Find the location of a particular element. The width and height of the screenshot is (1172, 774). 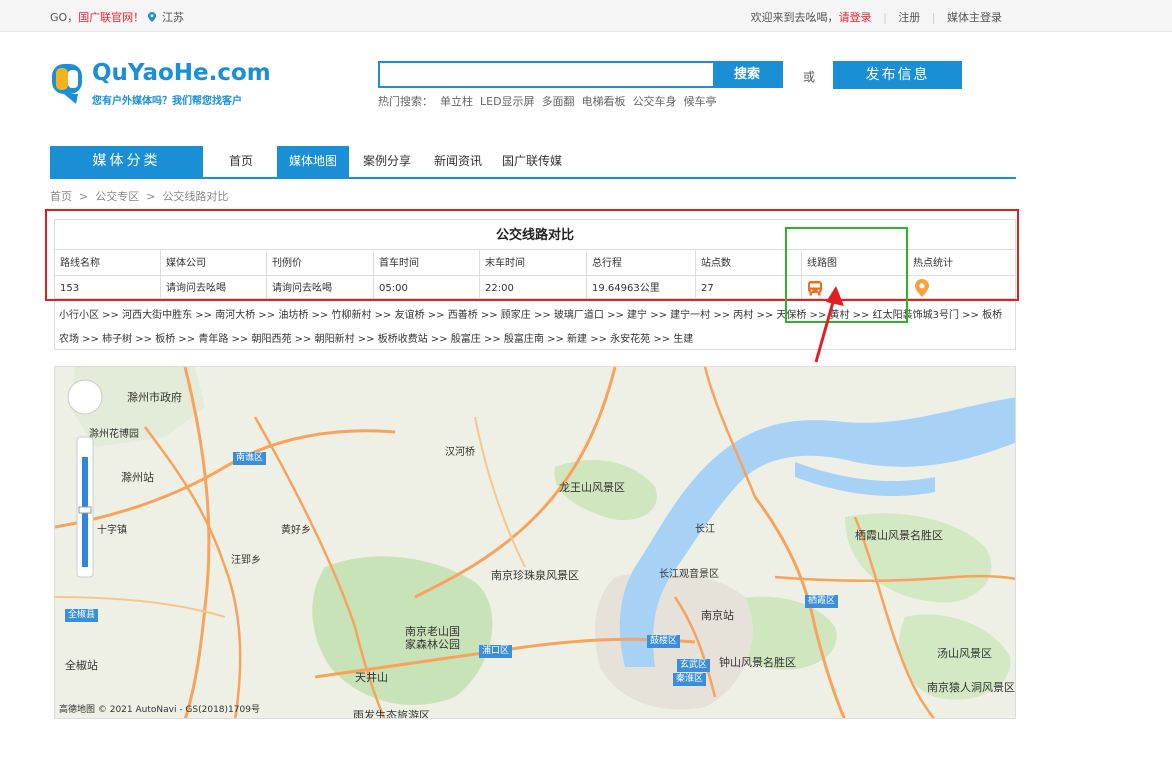

search-button: 搜索 is located at coordinates (747, 74).